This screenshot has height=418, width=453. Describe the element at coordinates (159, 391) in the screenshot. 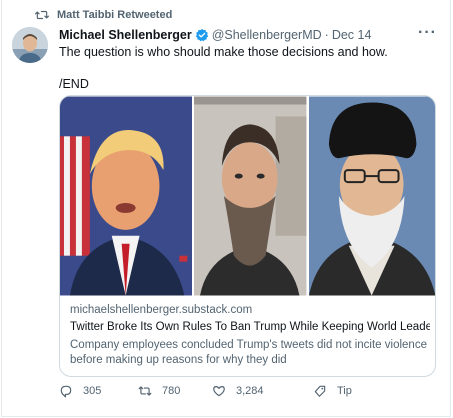

I see `retweet-button: 780` at that location.